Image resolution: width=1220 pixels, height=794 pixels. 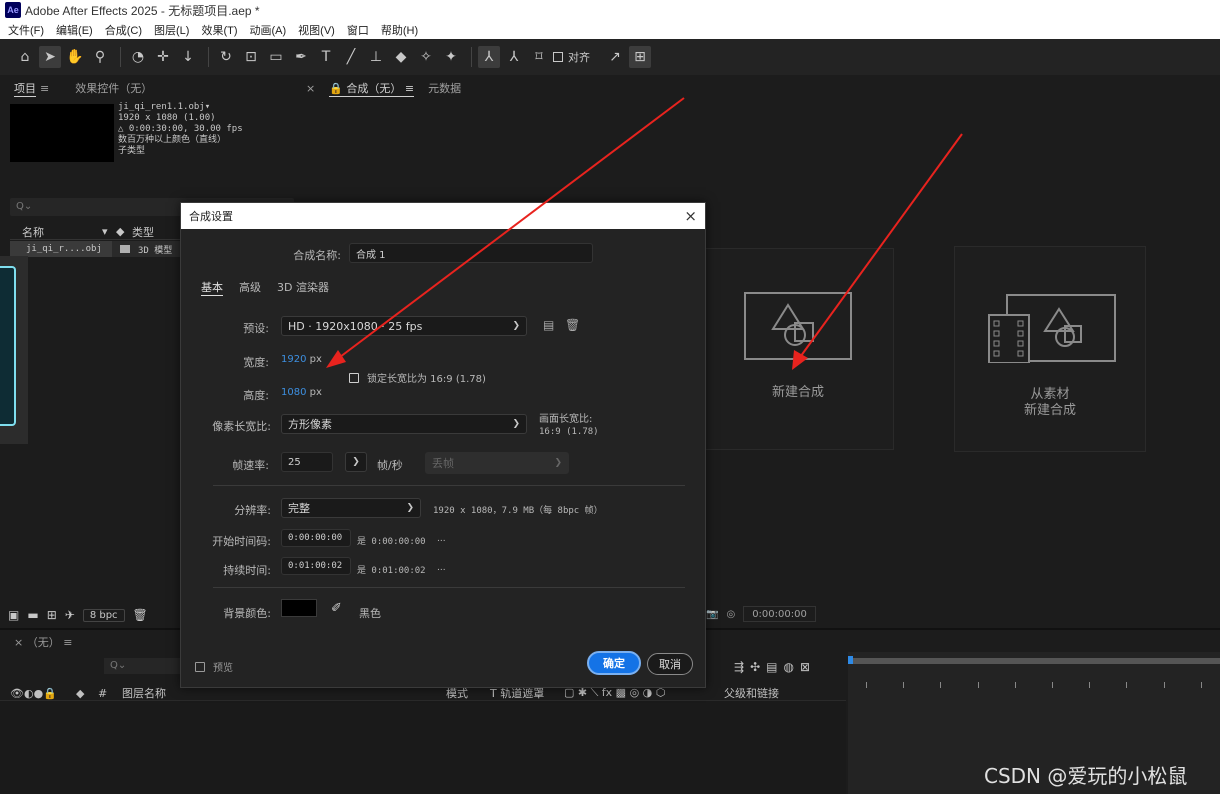 What do you see at coordinates (497, 463) in the screenshot?
I see `drop-frame-select: 丢帧 ❯` at bounding box center [497, 463].